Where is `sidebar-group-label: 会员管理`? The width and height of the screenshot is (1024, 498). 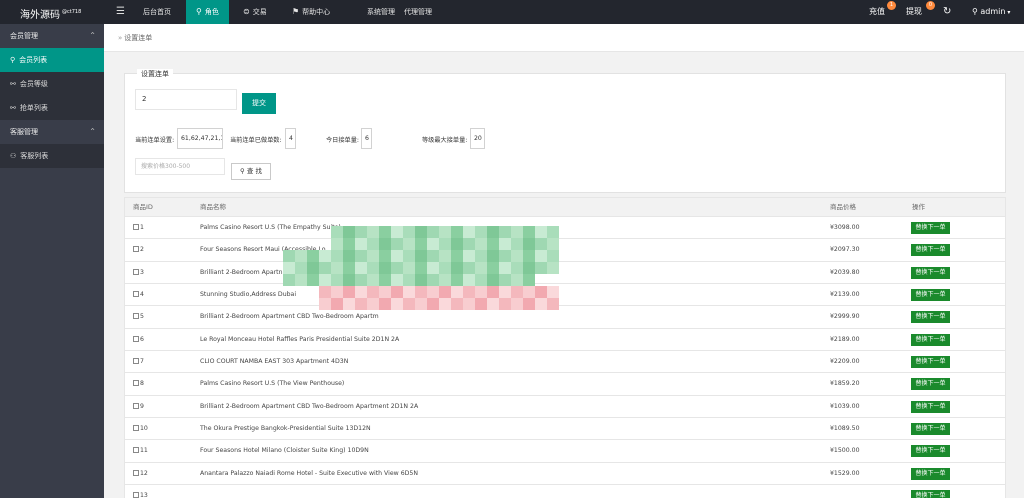
sidebar-group-label: 会员管理 is located at coordinates (24, 36).